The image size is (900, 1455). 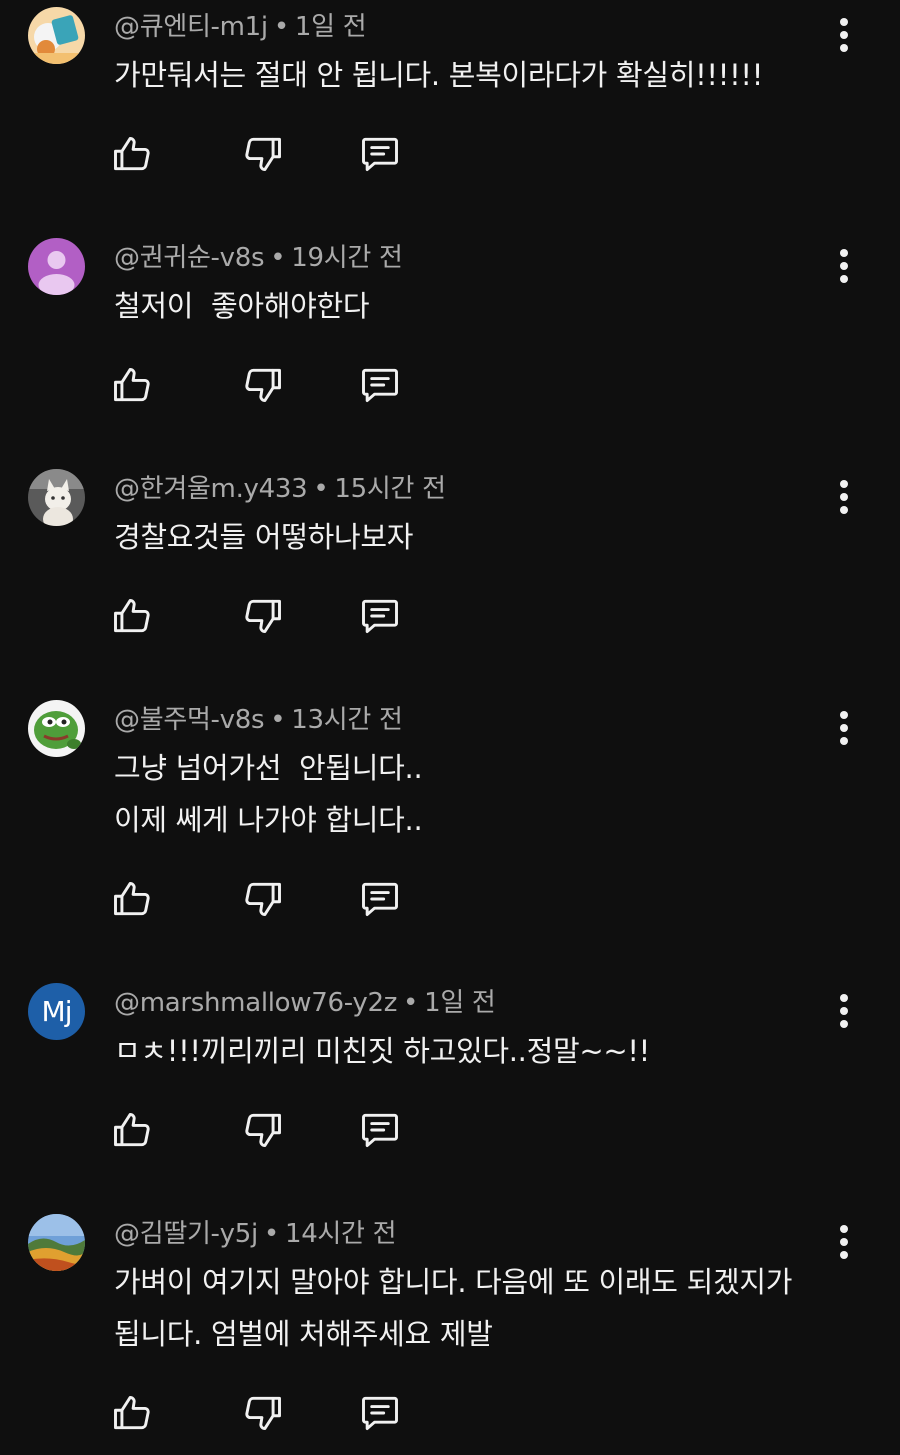 What do you see at coordinates (191, 27) in the screenshot?
I see `comment-author: @큐엔티-m1j` at bounding box center [191, 27].